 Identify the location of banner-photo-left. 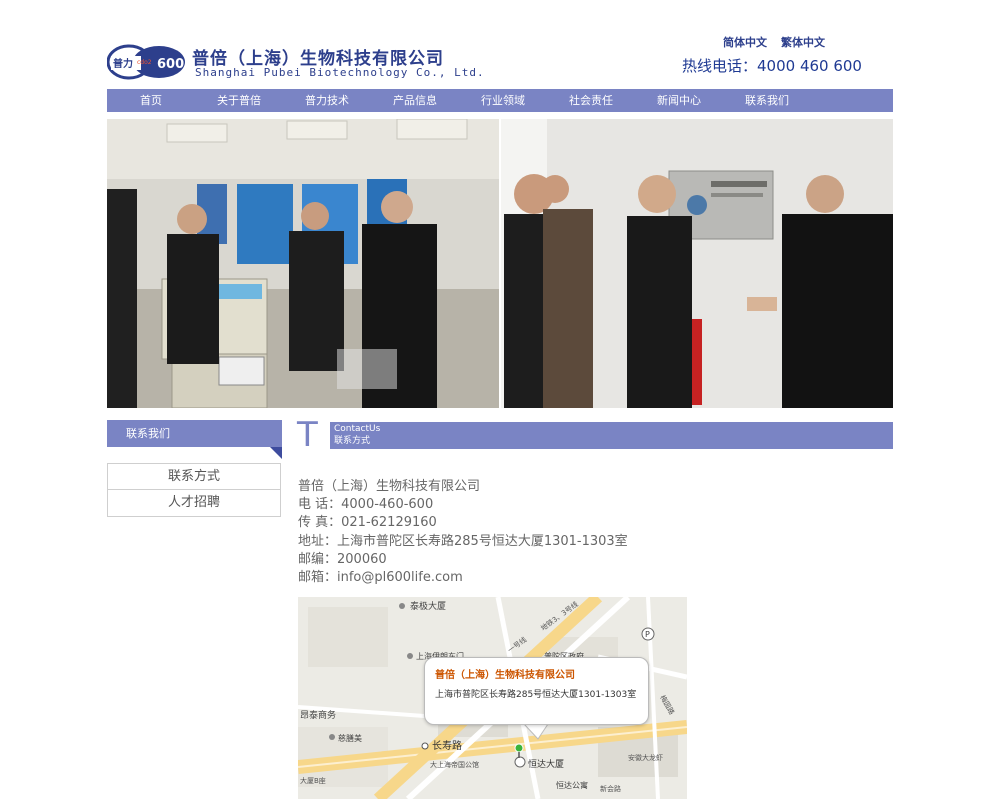
(303, 263).